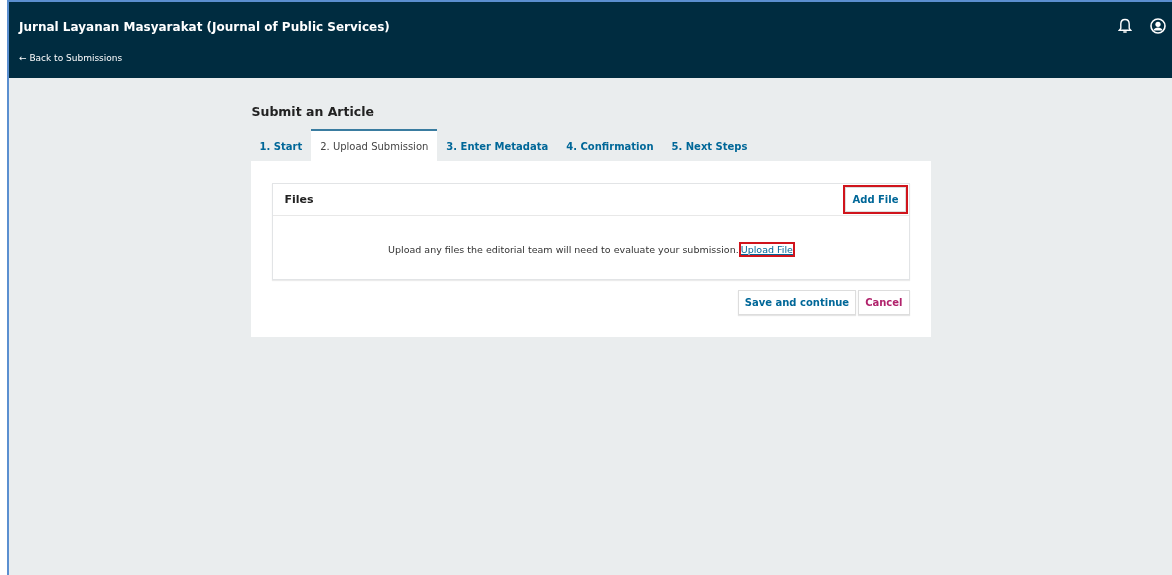 This screenshot has height=575, width=1172. Describe the element at coordinates (797, 302) in the screenshot. I see `save-continue-button: Save and continue` at that location.